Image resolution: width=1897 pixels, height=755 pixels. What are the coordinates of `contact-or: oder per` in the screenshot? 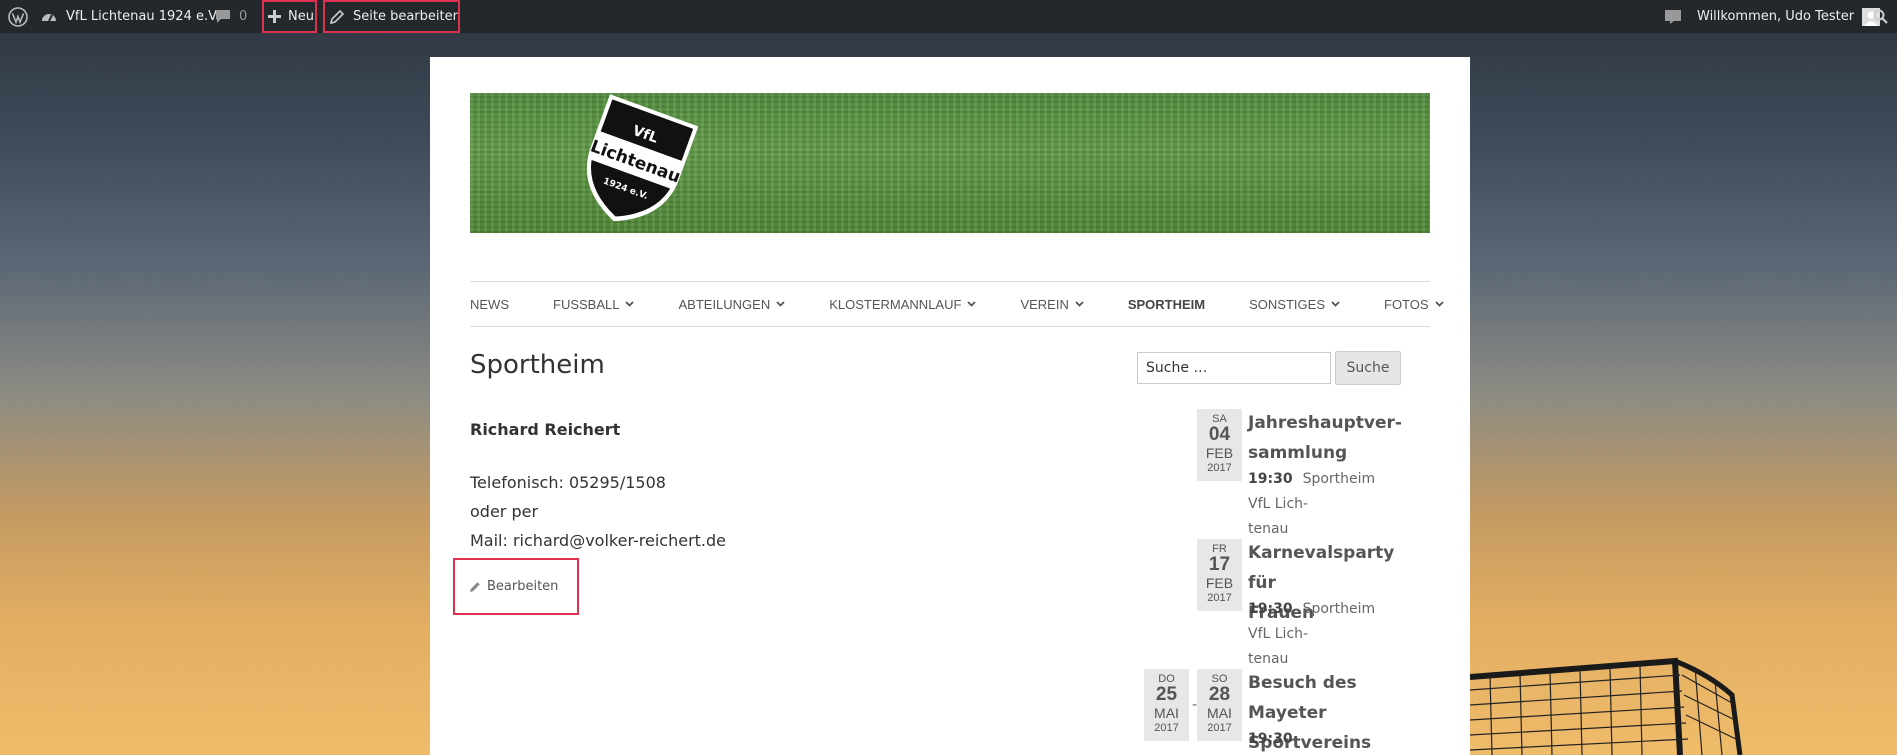 It's located at (504, 511).